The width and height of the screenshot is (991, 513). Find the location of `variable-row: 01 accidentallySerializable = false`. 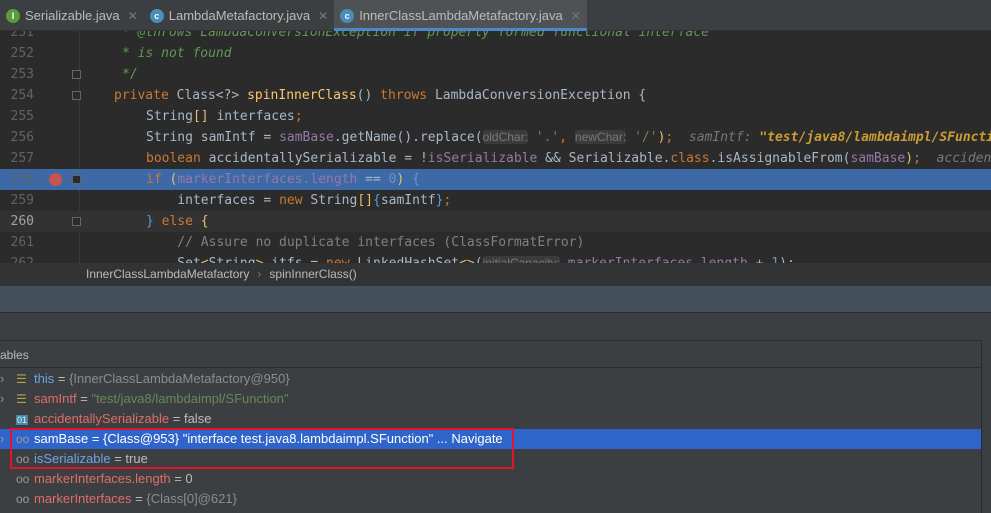

variable-row: 01 accidentallySerializable = false is located at coordinates (490, 419).